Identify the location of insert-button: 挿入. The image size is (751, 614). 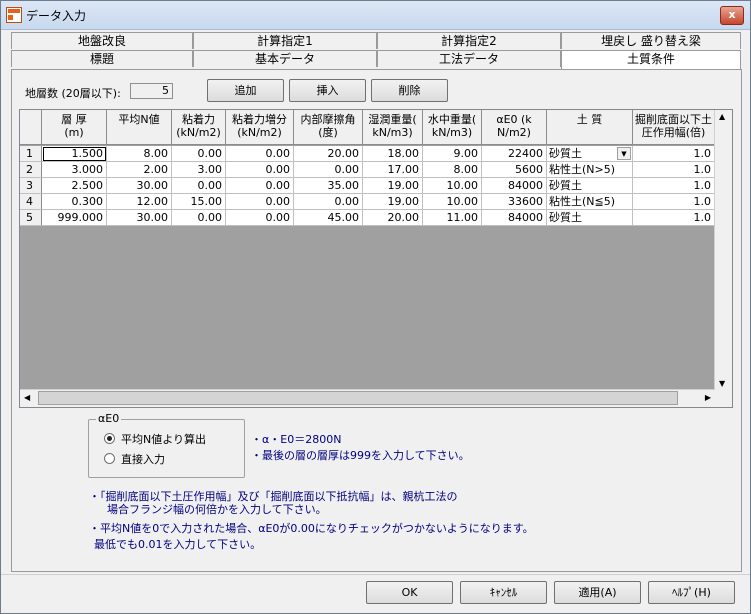
(327, 90).